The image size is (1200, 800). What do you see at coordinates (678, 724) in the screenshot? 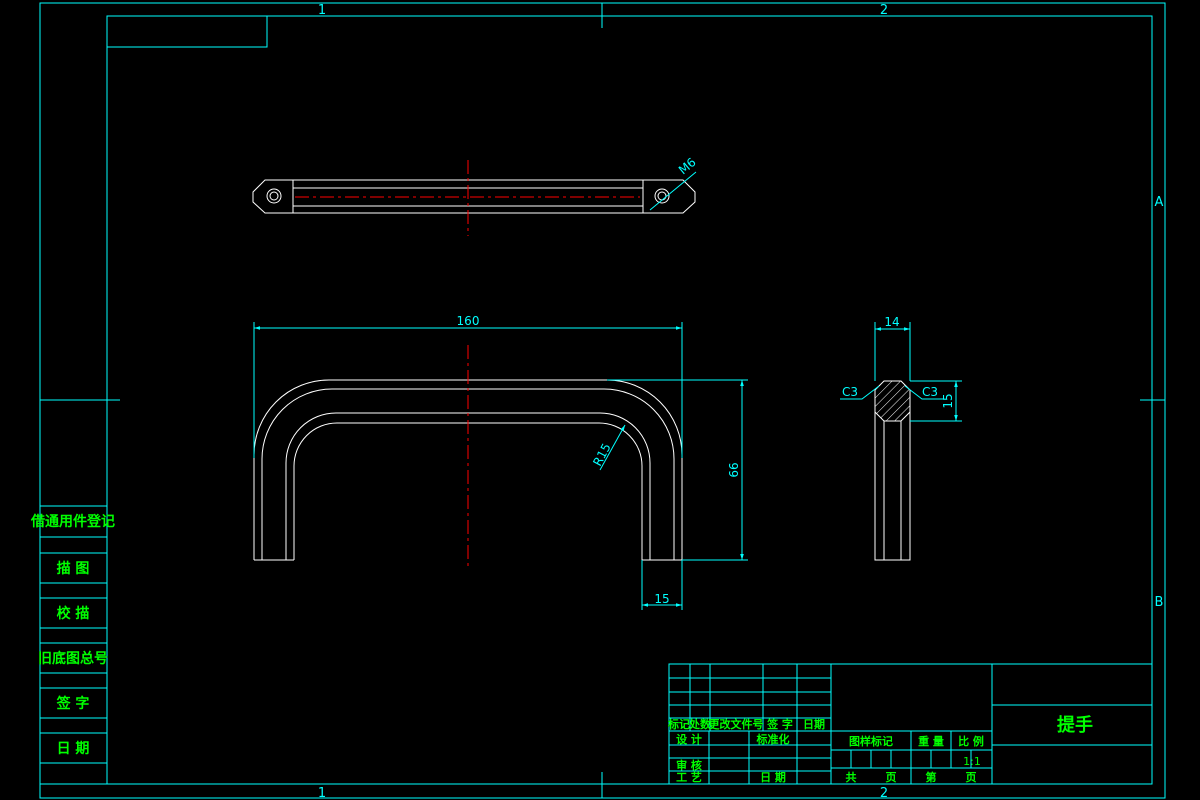
I see `rev-header-mark: 标记` at bounding box center [678, 724].